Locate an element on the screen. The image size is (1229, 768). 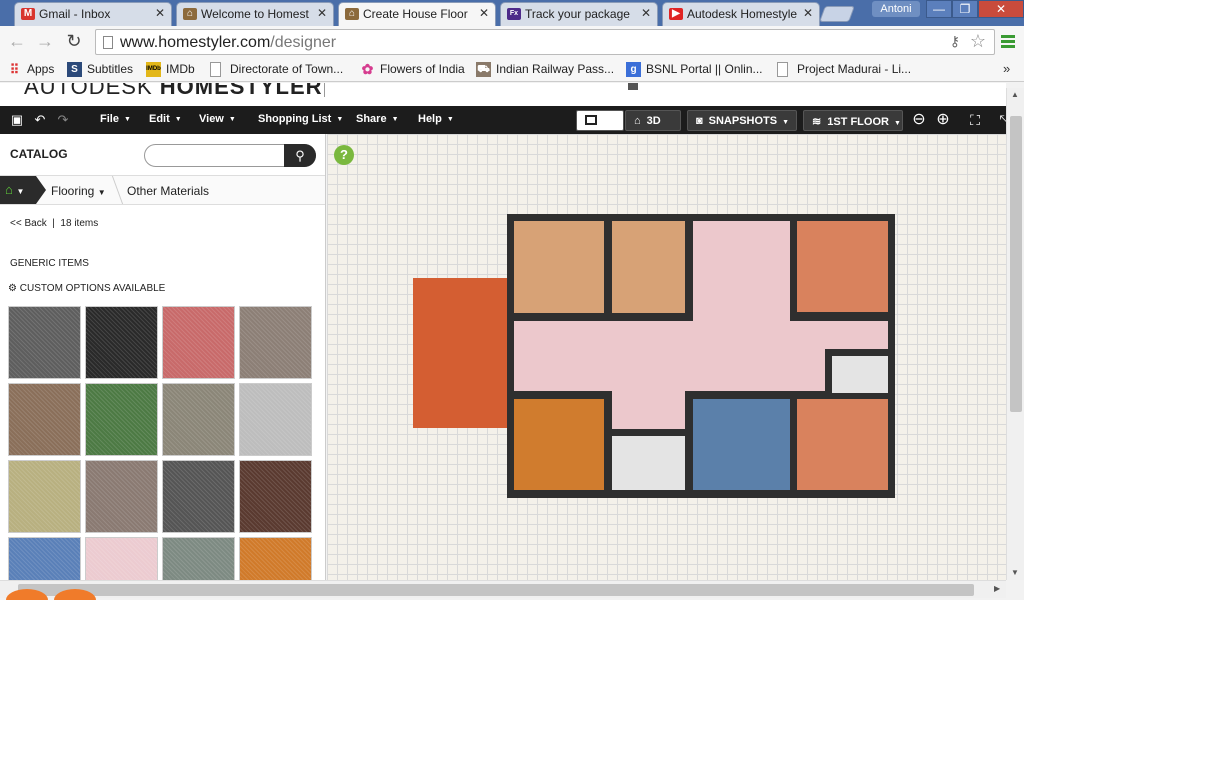
scroll-down-icon: ▼ is located at coordinates (1015, 572).